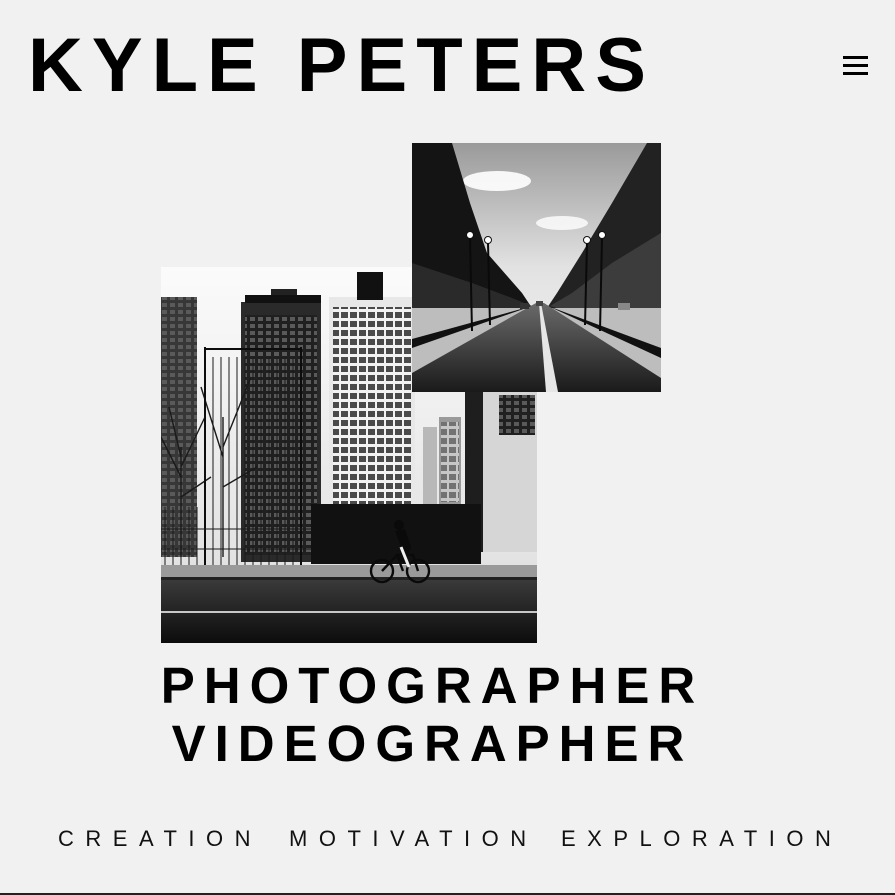 This screenshot has width=895, height=895. What do you see at coordinates (432, 743) in the screenshot?
I see `role-videographer: VIDEOGRAPHER` at bounding box center [432, 743].